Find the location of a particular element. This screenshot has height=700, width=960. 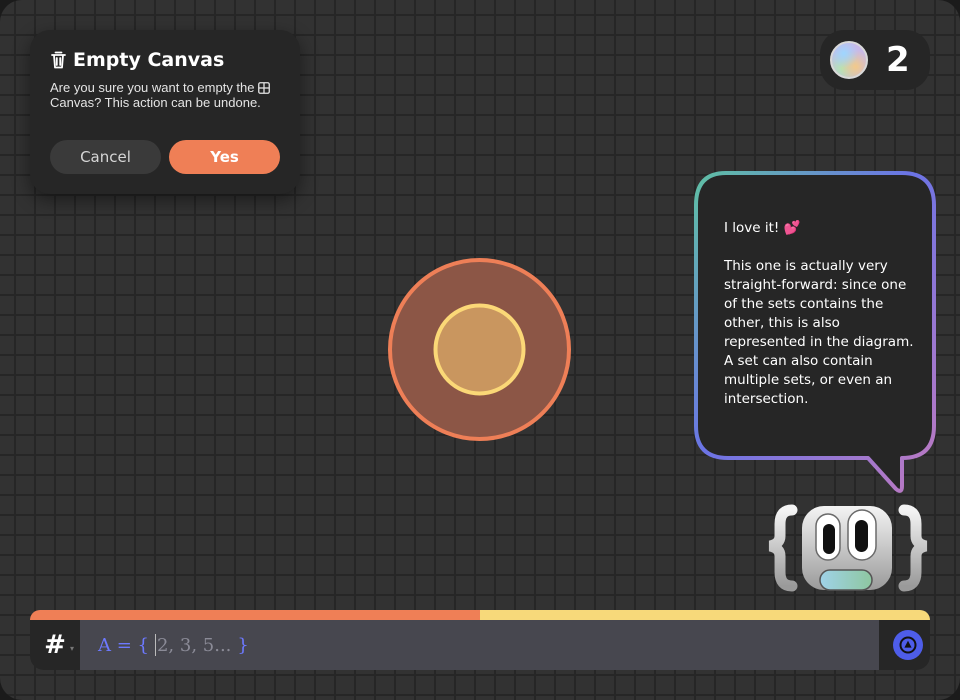

orb-icon is located at coordinates (849, 60).